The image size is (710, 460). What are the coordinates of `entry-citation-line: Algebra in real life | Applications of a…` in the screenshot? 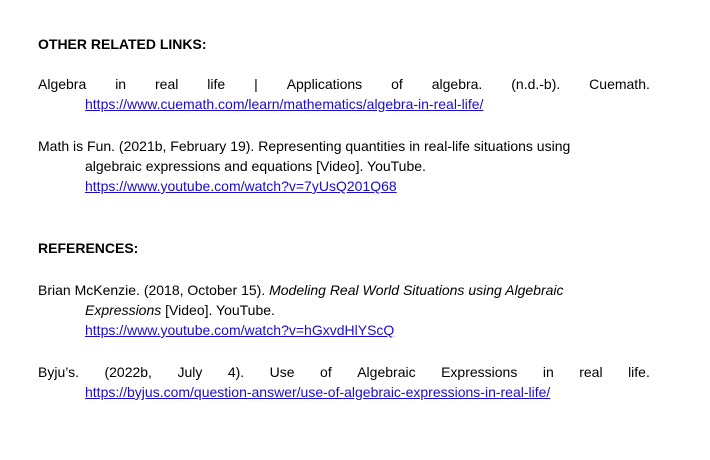 It's located at (344, 84).